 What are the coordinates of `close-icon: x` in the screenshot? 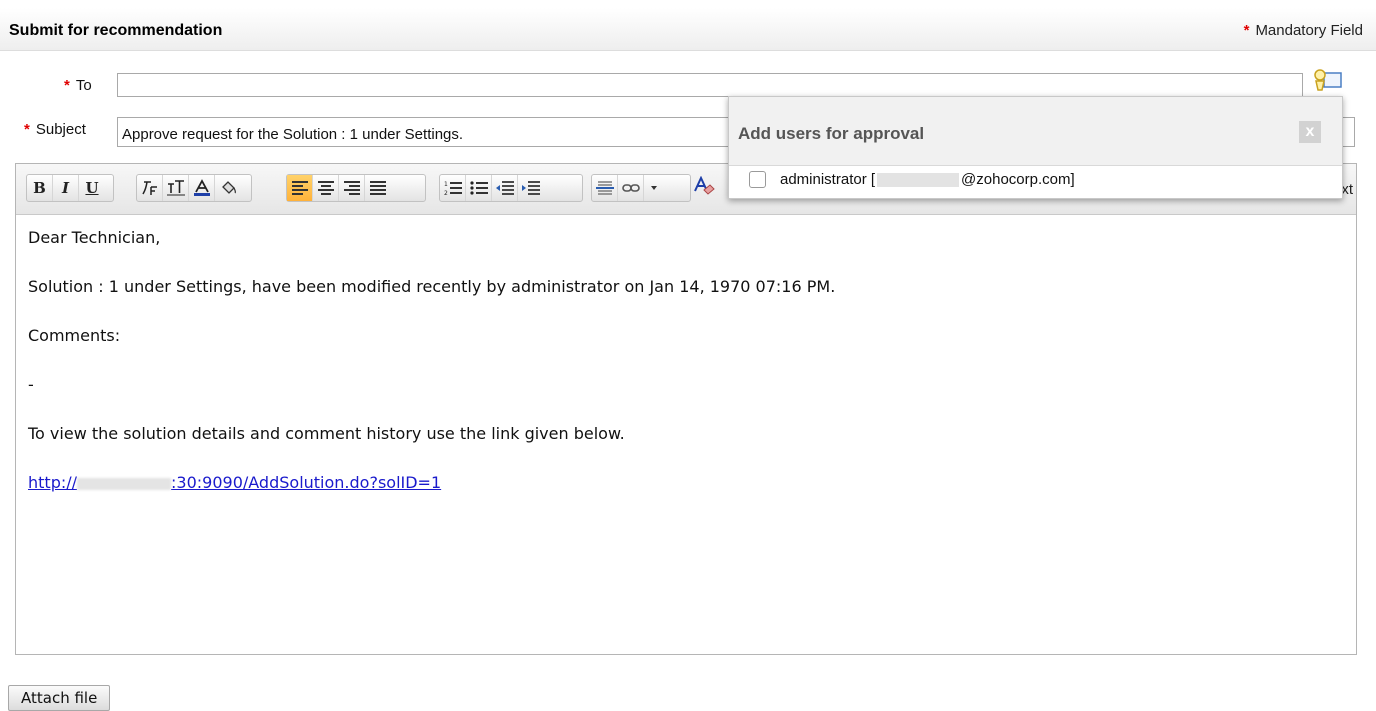 It's located at (1310, 132).